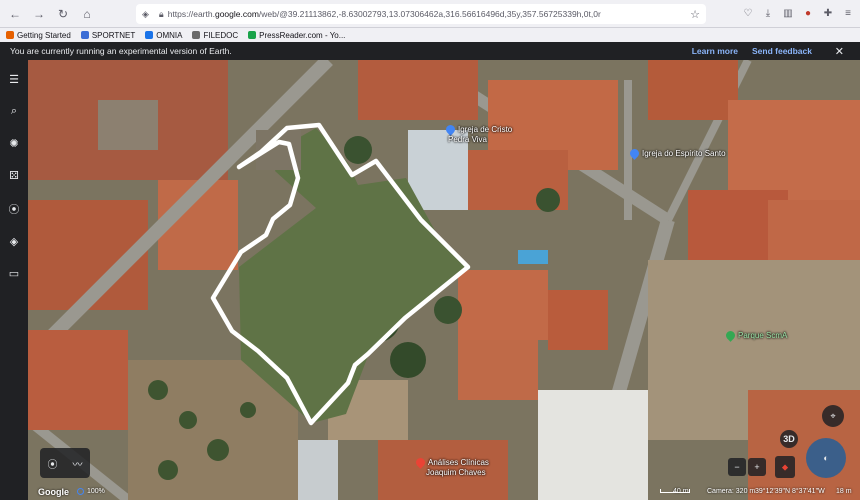 This screenshot has height=500, width=860. I want to click on bookmark-item: Getting Started, so click(38, 35).